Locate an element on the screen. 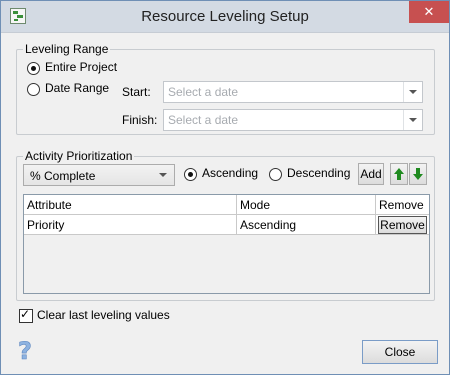 This screenshot has height=375, width=450. start-label: Start: is located at coordinates (136, 92).